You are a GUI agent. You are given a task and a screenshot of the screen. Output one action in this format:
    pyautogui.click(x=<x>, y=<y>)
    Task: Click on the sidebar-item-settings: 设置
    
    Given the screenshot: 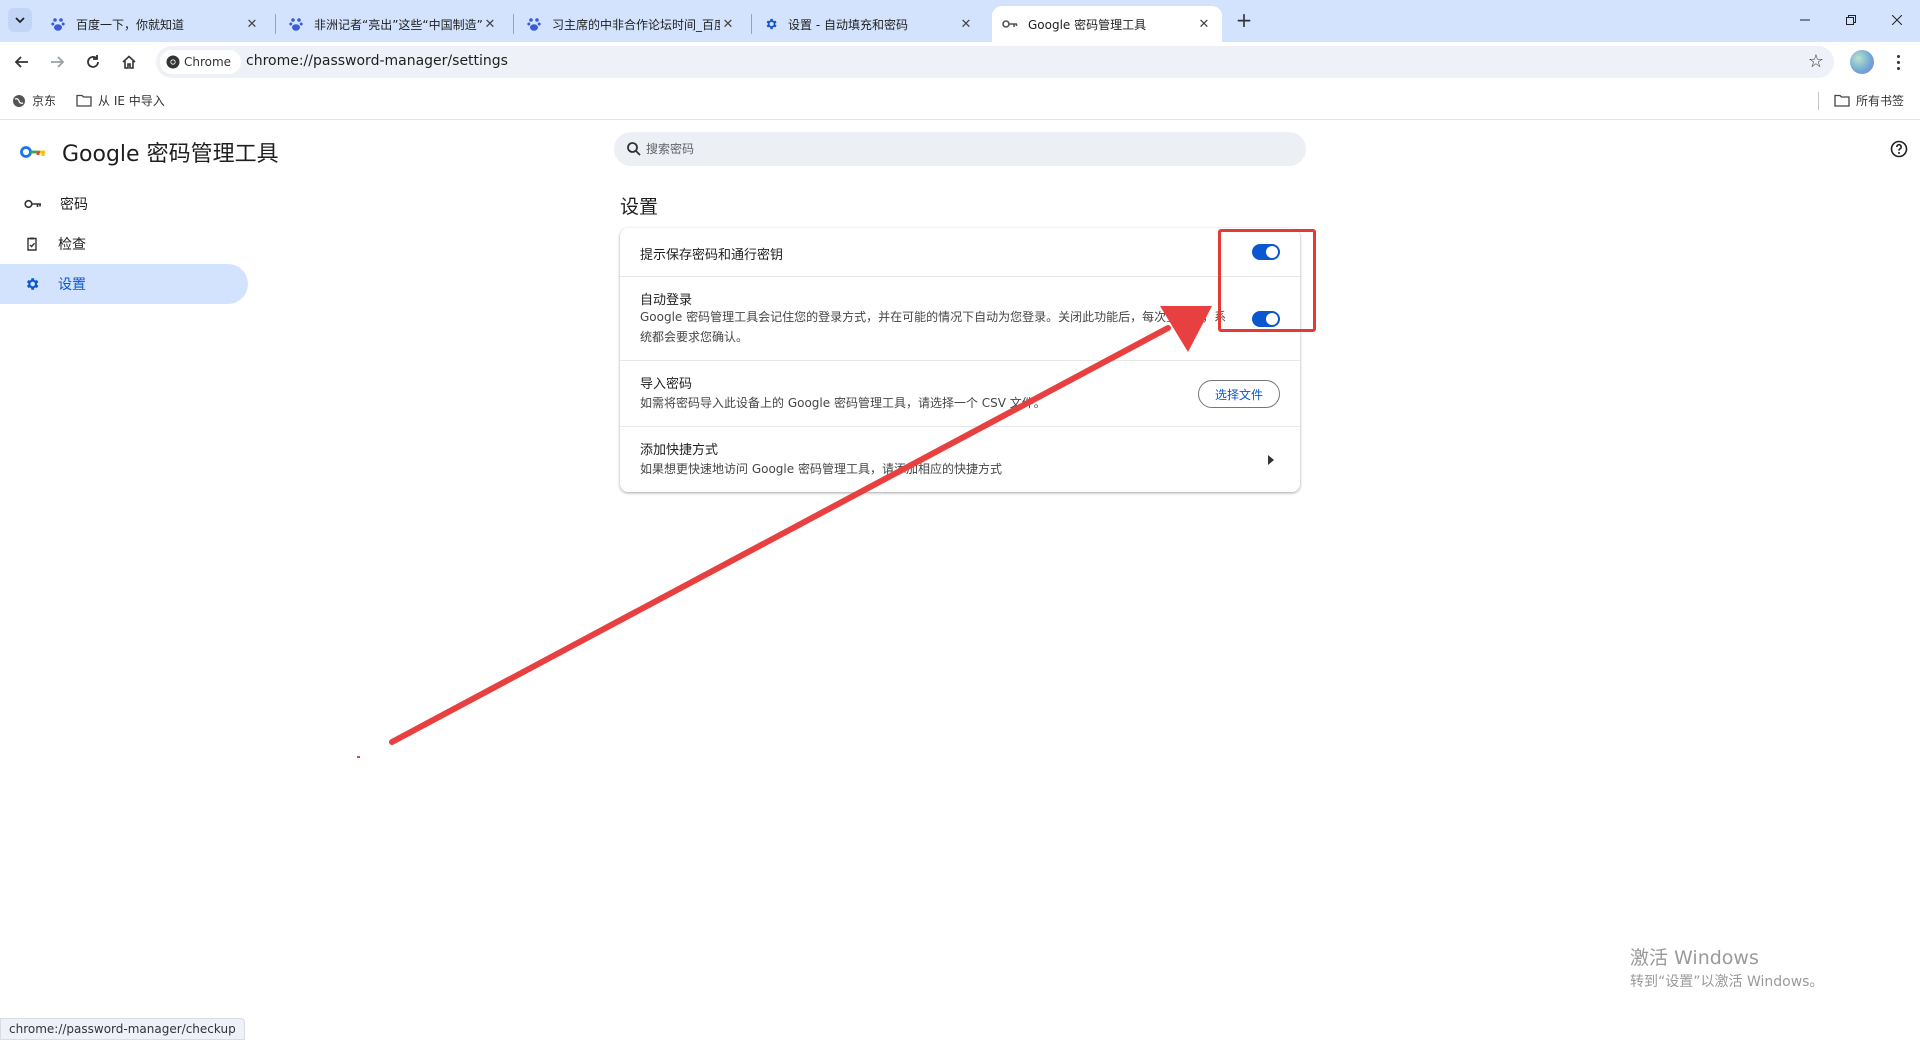 What is the action you would take?
    pyautogui.click(x=124, y=284)
    